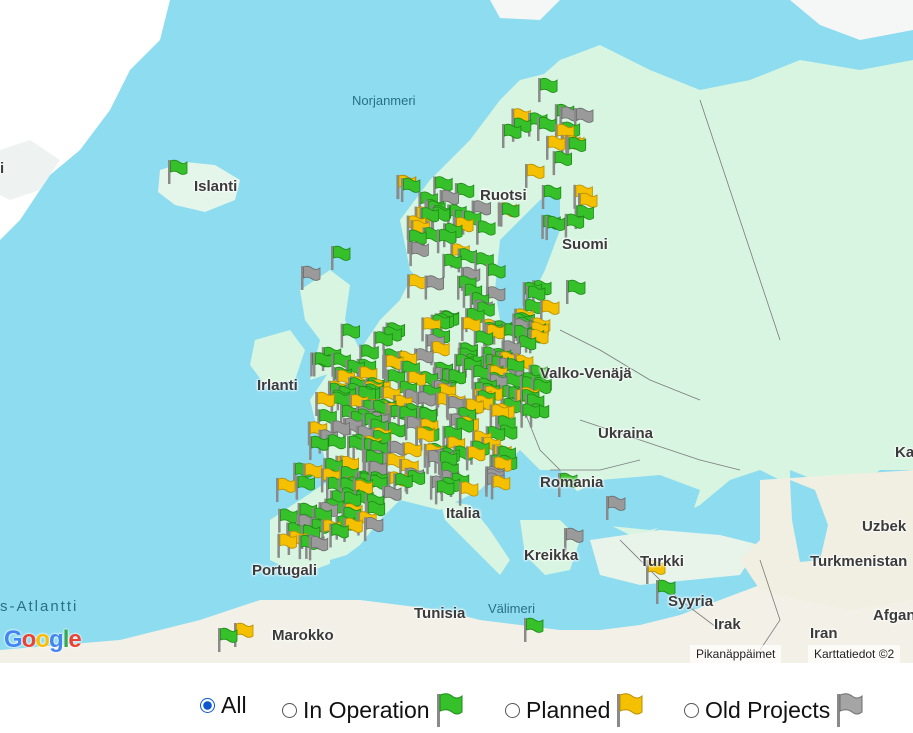 Image resolution: width=913 pixels, height=733 pixels. What do you see at coordinates (511, 608) in the screenshot?
I see `label-valimeri: Välimeri` at bounding box center [511, 608].